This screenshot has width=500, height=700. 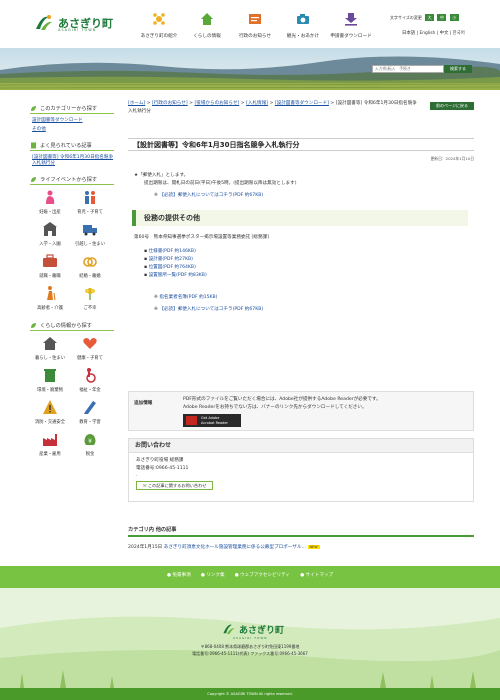 What do you see at coordinates (90, 212) in the screenshot?
I see `item-label: 育児・子育て` at bounding box center [90, 212].